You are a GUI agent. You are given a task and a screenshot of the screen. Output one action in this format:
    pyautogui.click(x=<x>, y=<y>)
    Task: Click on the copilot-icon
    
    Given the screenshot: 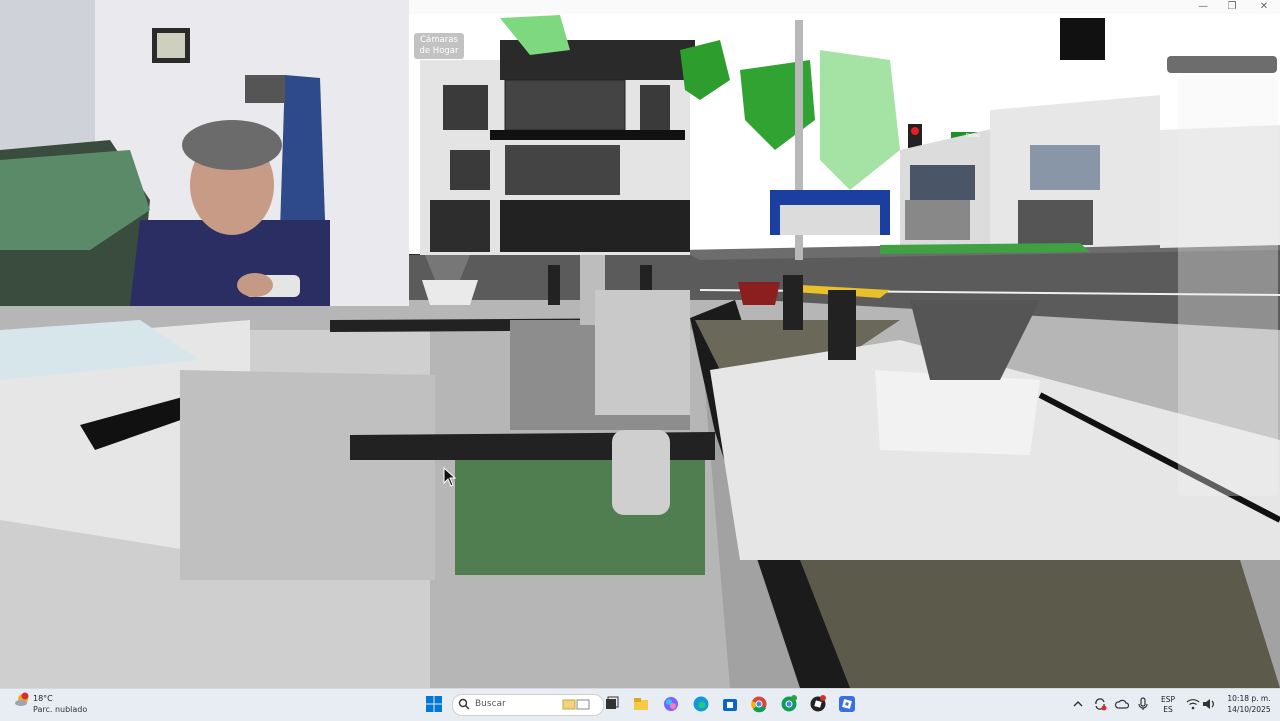 What is the action you would take?
    pyautogui.click(x=671, y=704)
    